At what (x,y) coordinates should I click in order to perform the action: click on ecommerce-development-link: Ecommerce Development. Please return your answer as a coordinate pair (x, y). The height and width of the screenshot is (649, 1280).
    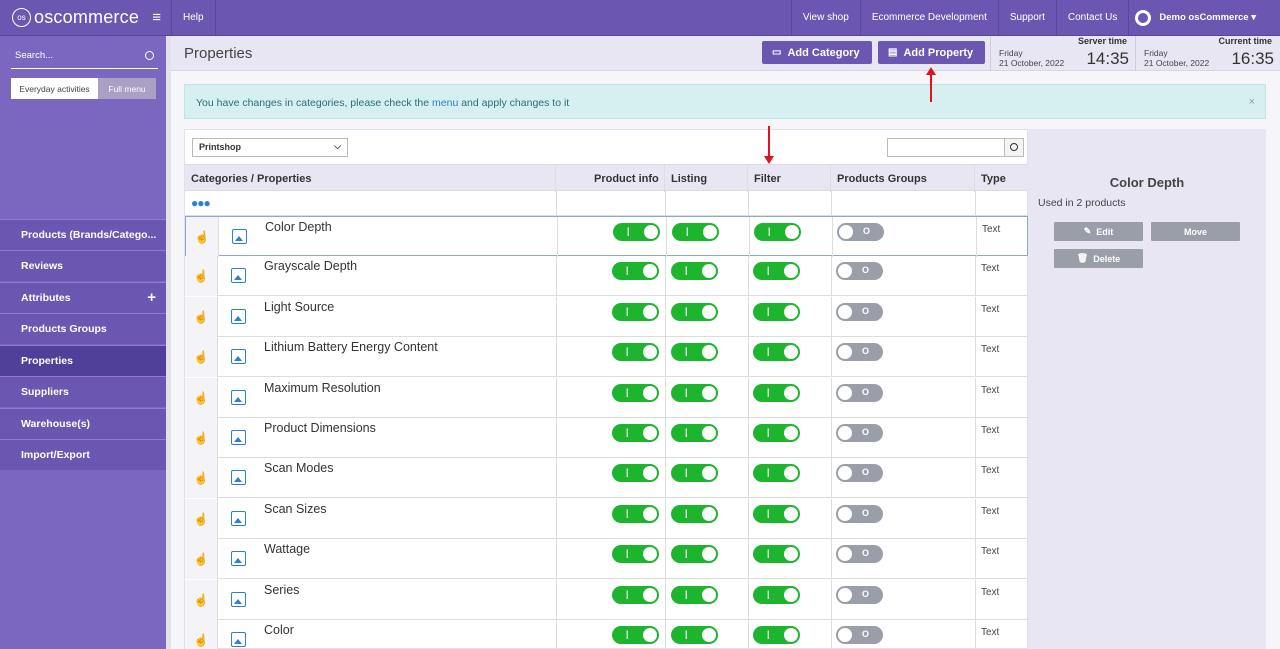
    Looking at the image, I should click on (930, 18).